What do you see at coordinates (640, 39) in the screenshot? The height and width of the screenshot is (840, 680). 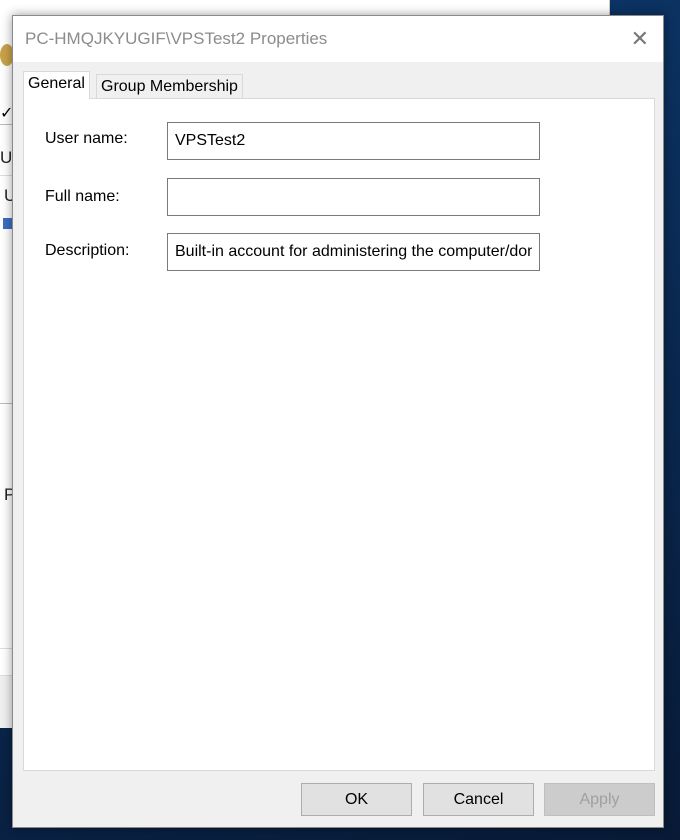 I see `close-icon: ✕` at bounding box center [640, 39].